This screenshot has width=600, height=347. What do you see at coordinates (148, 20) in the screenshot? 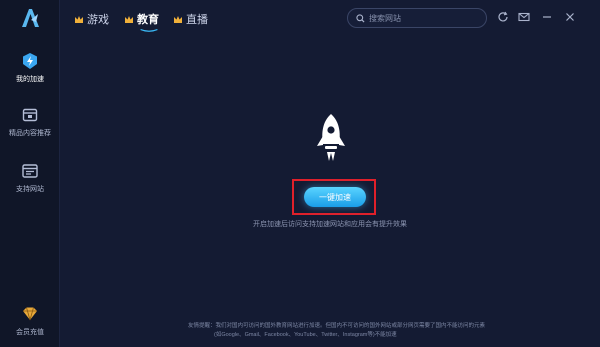
I see `tab-label: 教育` at bounding box center [148, 20].